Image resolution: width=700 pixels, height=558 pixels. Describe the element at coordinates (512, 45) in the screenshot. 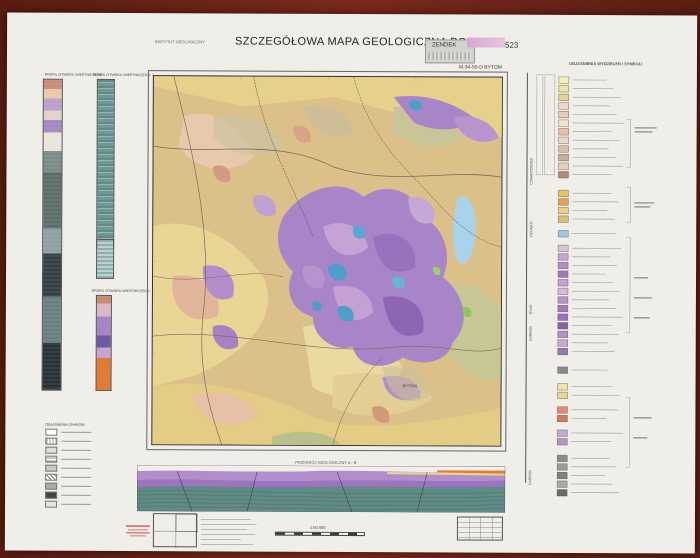

I see `sheet-number: 523` at that location.